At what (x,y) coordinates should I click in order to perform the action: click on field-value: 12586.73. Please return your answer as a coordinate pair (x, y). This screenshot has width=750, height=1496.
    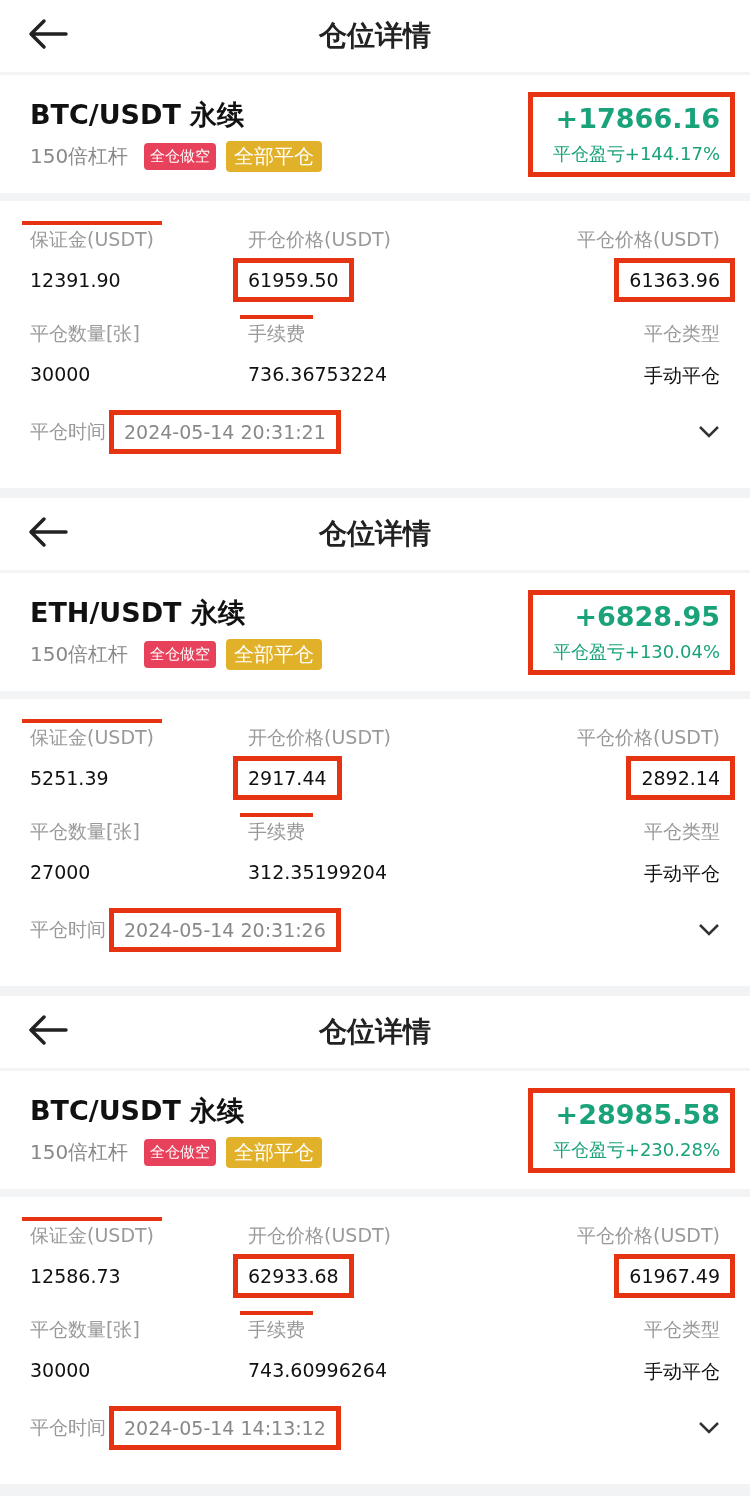
    Looking at the image, I should click on (75, 1276).